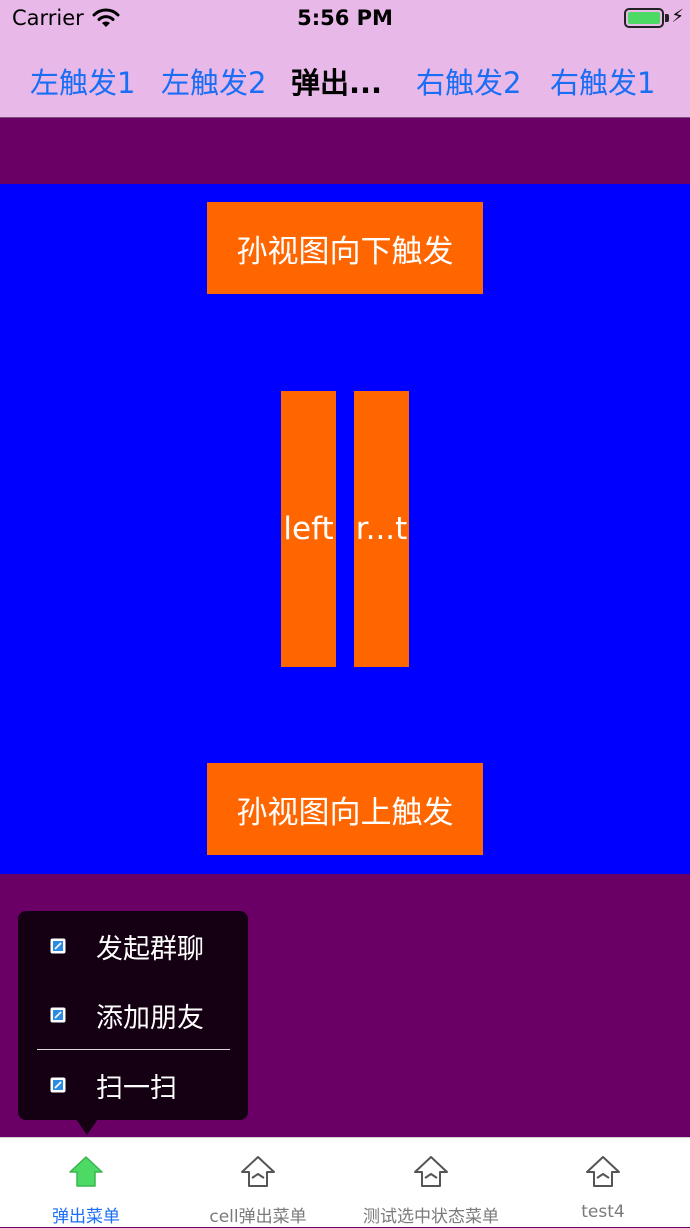  I want to click on nav-divider, so click(345, 117).